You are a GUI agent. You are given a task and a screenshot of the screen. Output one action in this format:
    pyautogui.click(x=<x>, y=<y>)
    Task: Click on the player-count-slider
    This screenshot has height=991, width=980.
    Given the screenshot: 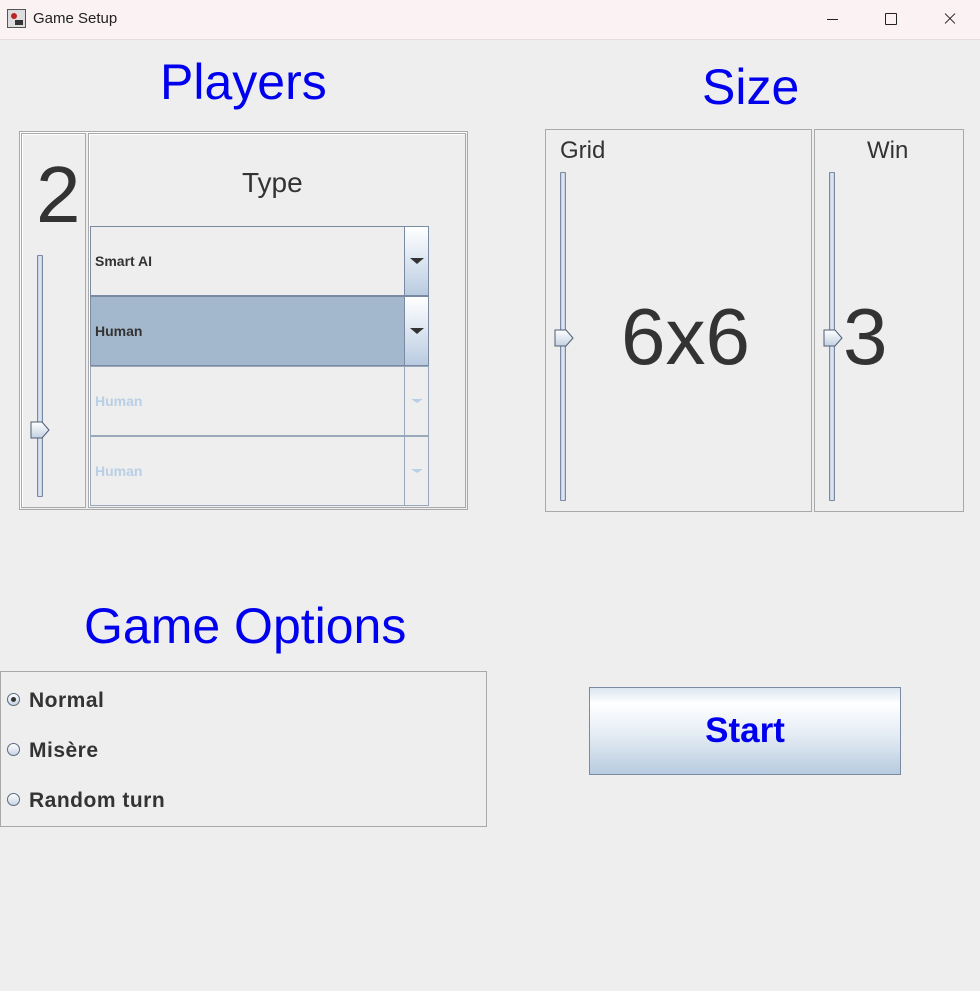 What is the action you would take?
    pyautogui.click(x=40, y=376)
    